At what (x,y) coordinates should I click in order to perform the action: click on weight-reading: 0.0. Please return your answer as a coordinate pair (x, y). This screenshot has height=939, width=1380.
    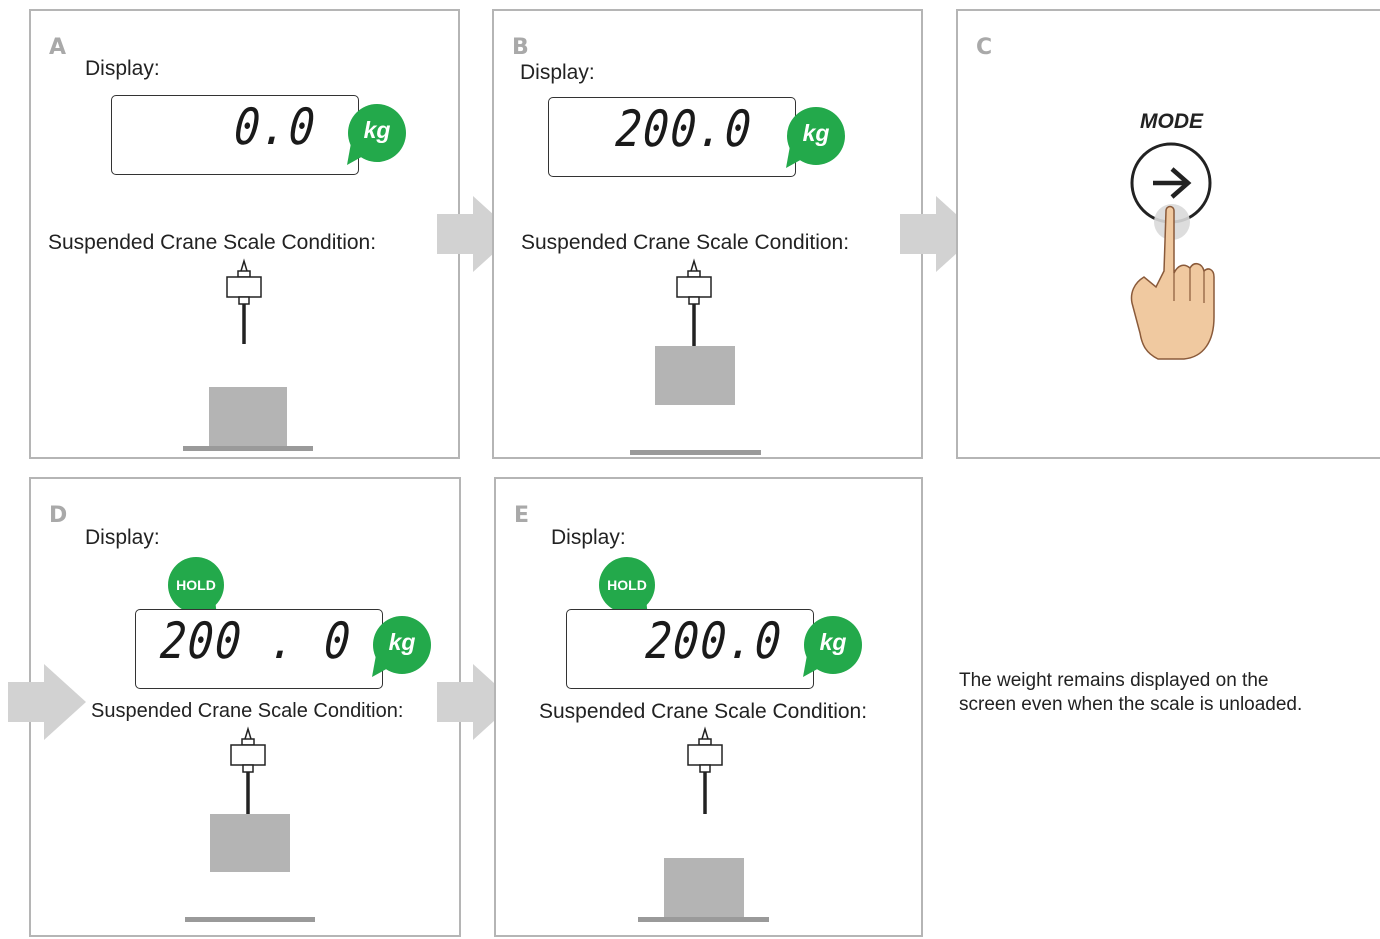
    Looking at the image, I should click on (275, 127).